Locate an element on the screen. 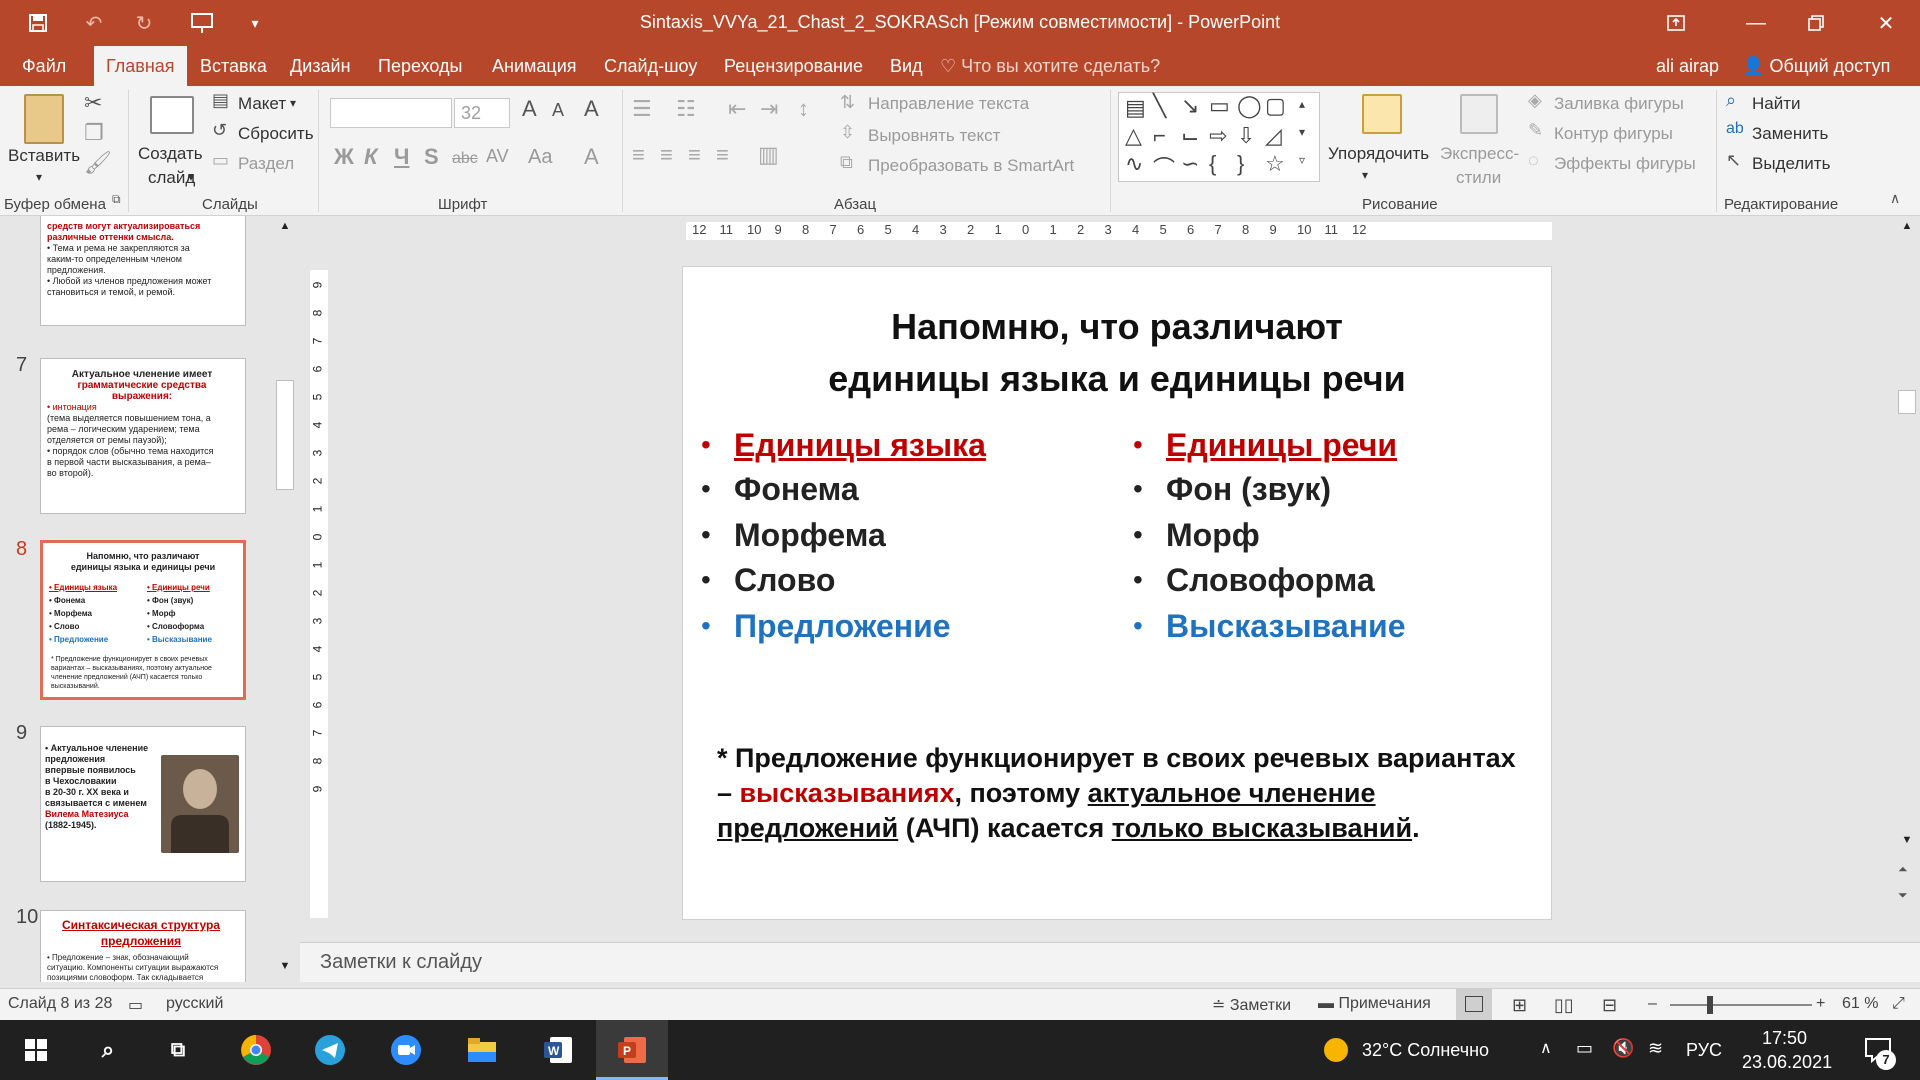  share-button: 👤 Общий доступ is located at coordinates (1816, 66).